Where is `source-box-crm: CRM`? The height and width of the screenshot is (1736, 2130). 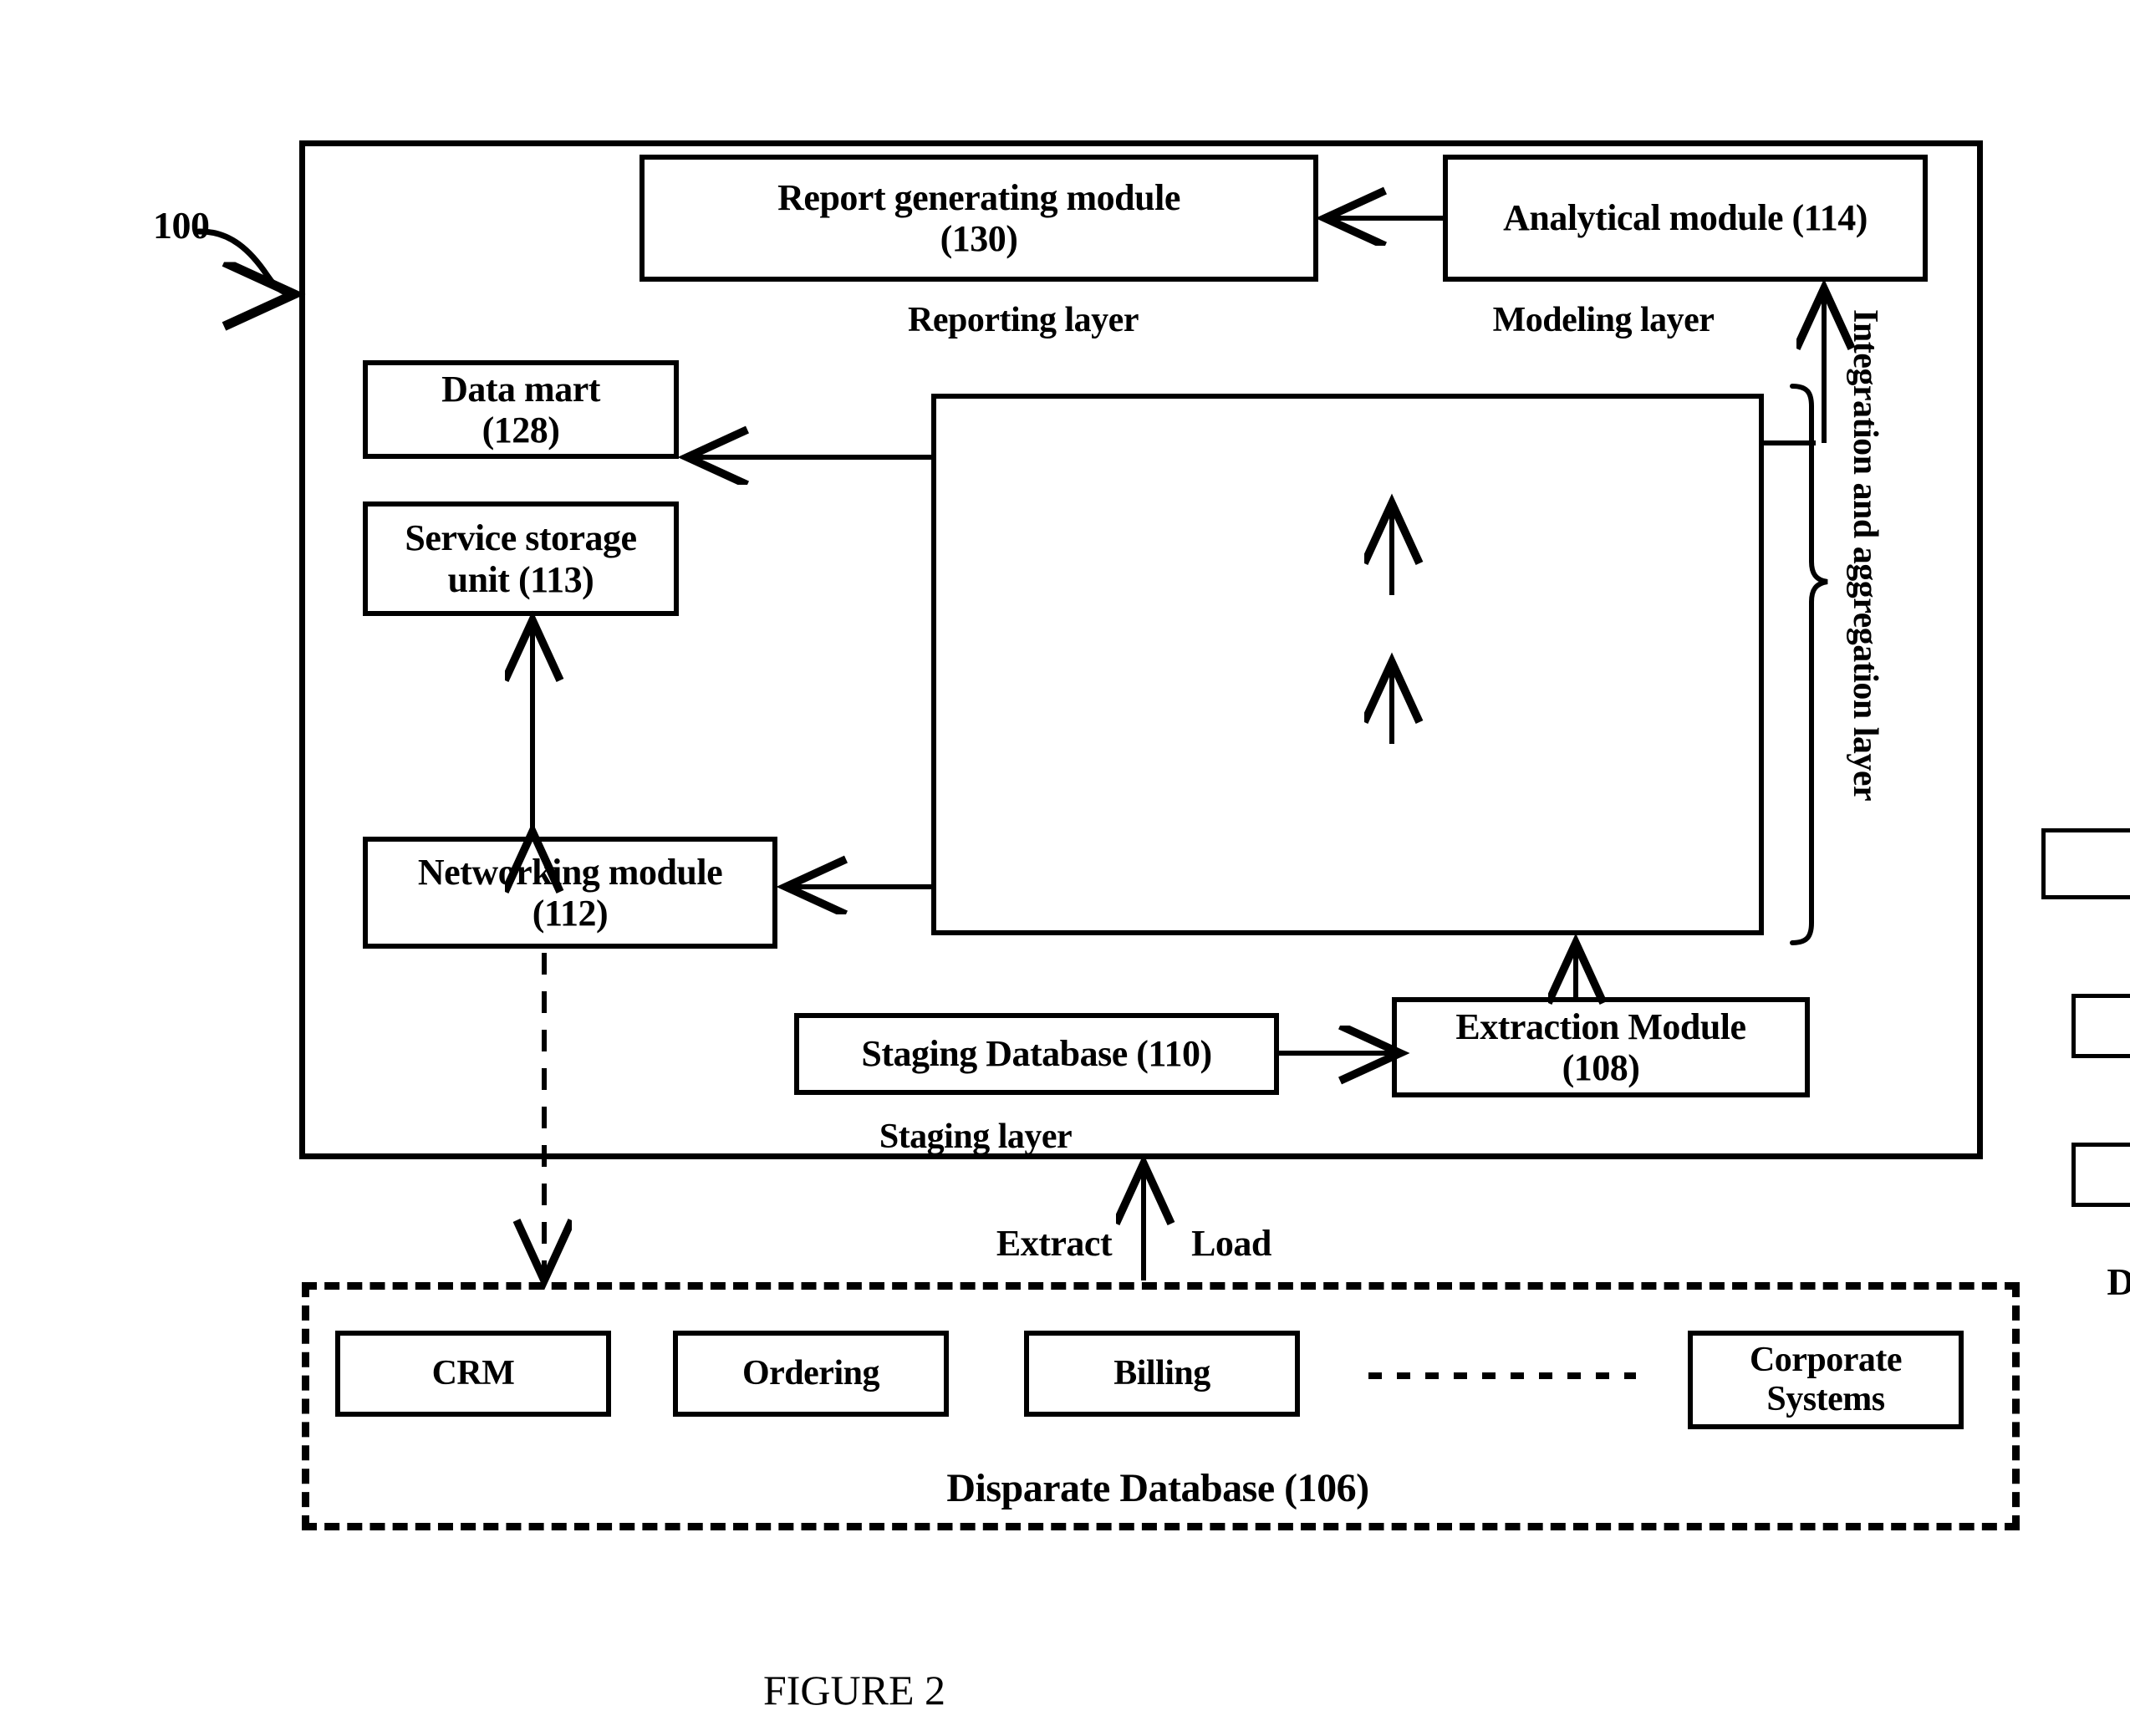
source-box-crm: CRM is located at coordinates (473, 1374).